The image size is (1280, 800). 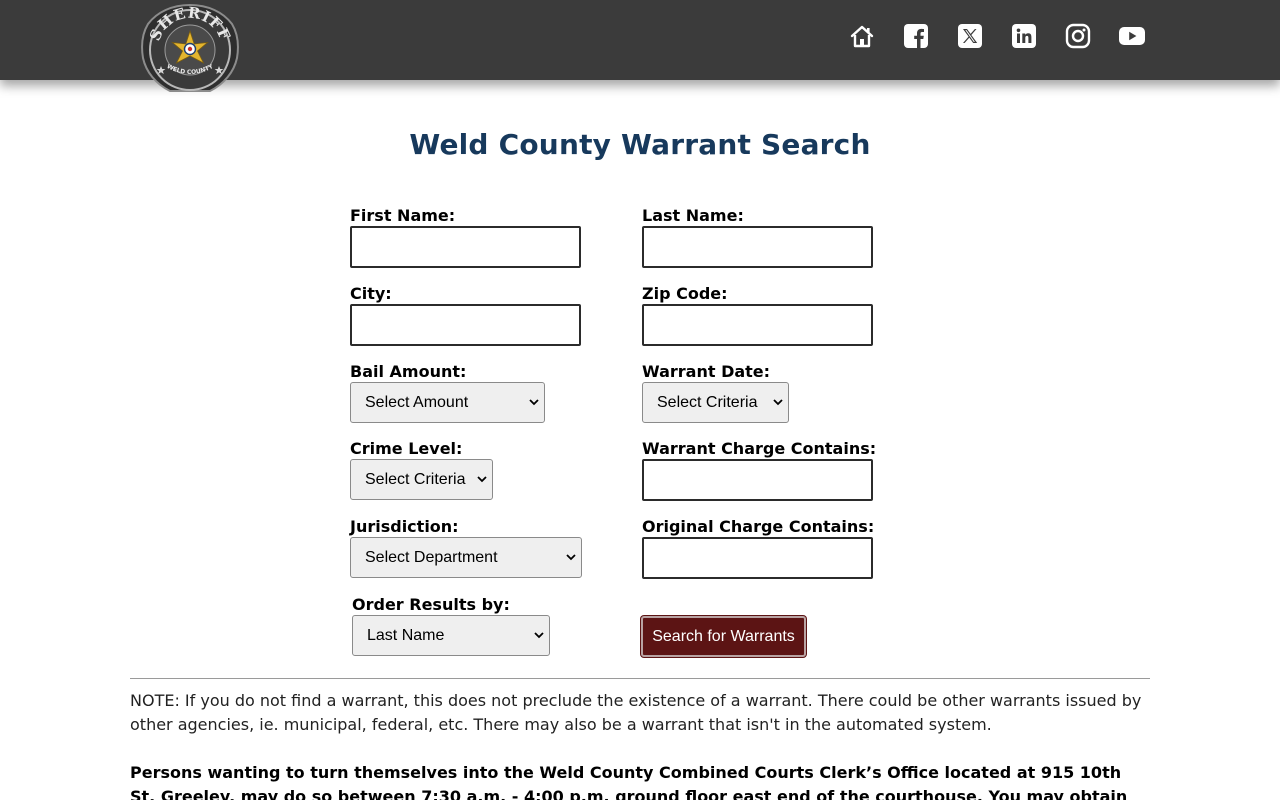 I want to click on search-for-warrants-button: Search for Warrants, so click(x=723, y=636).